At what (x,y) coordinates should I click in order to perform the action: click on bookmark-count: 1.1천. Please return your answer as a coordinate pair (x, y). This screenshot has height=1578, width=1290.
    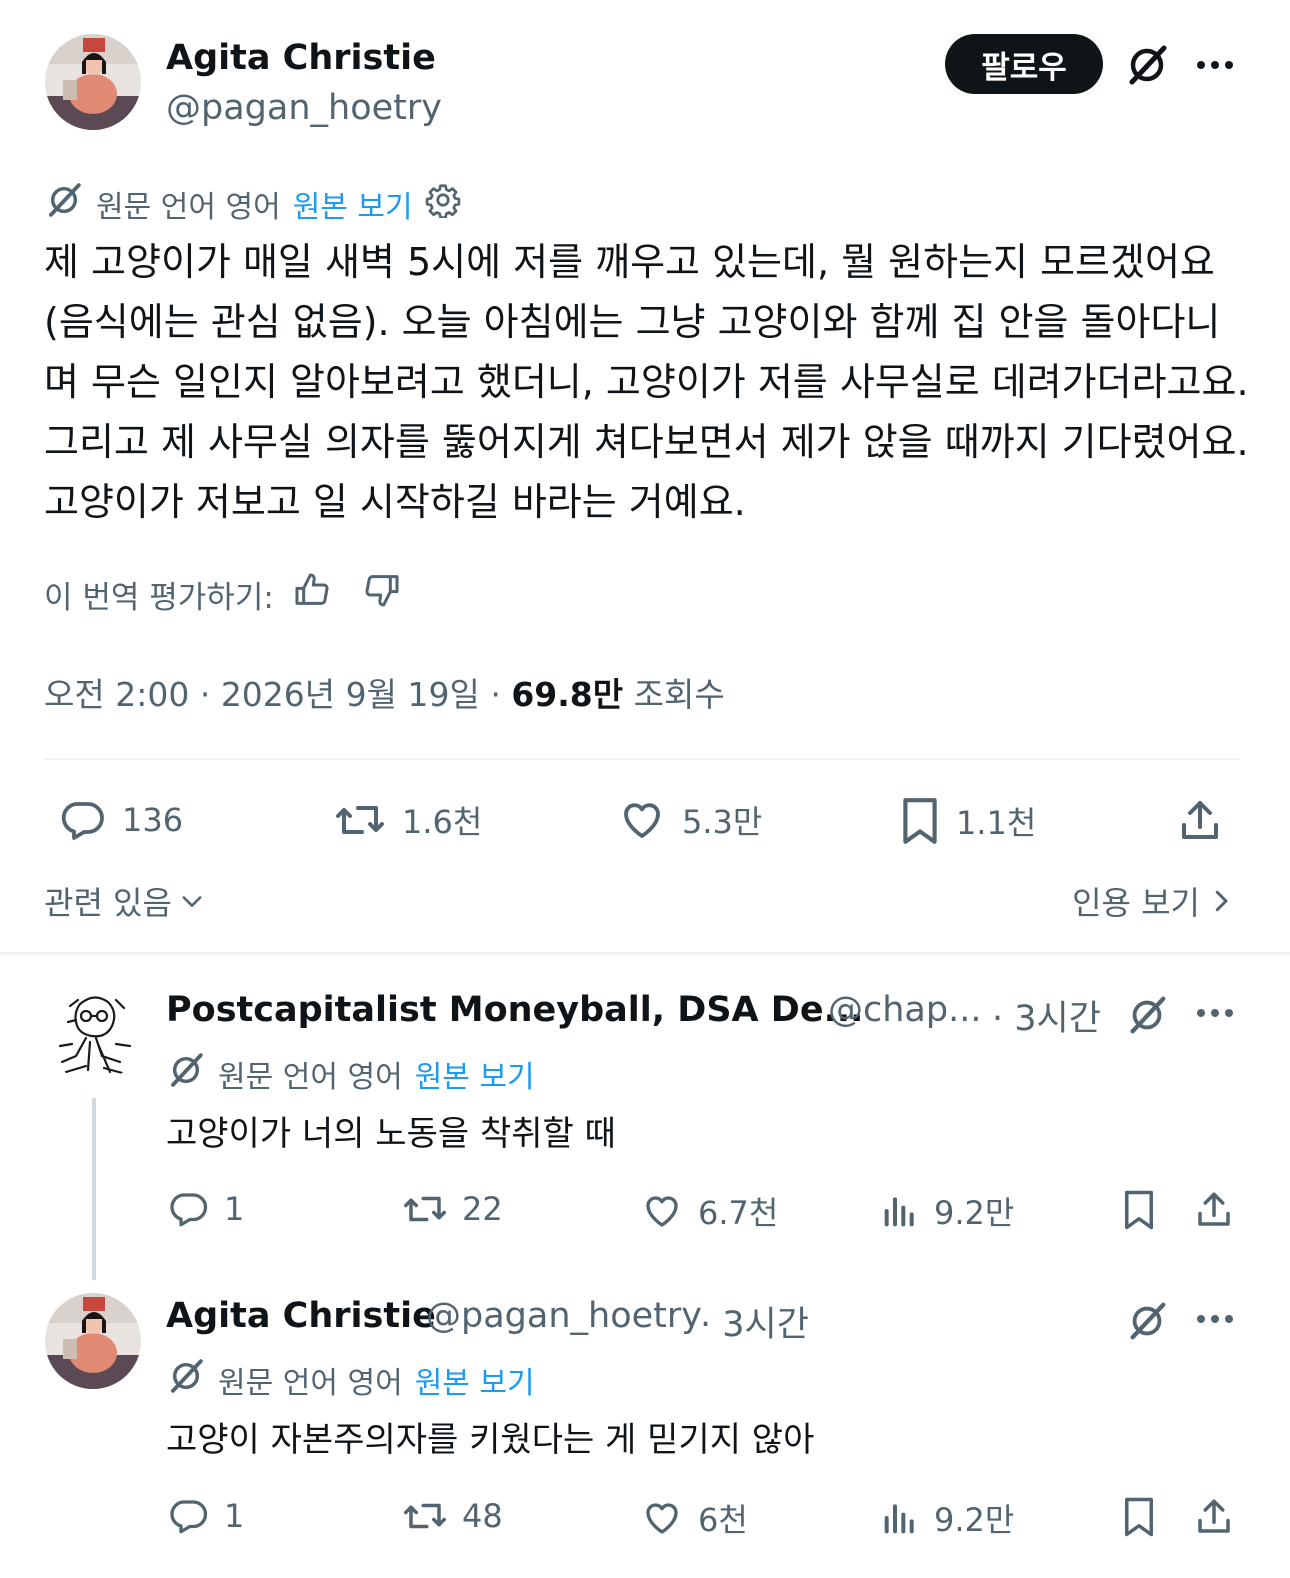
    Looking at the image, I should click on (996, 823).